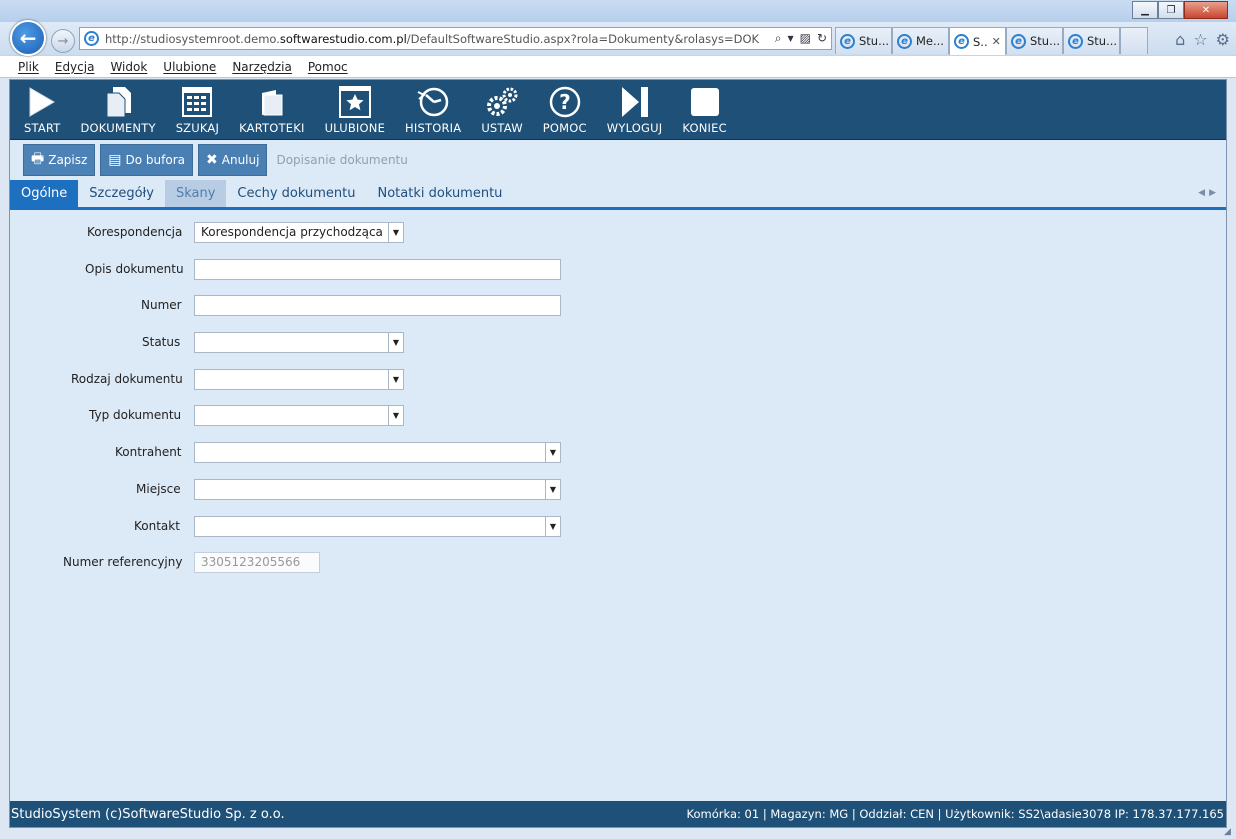  I want to click on window-controls: ▁ ❐ ✕, so click(1180, 10).